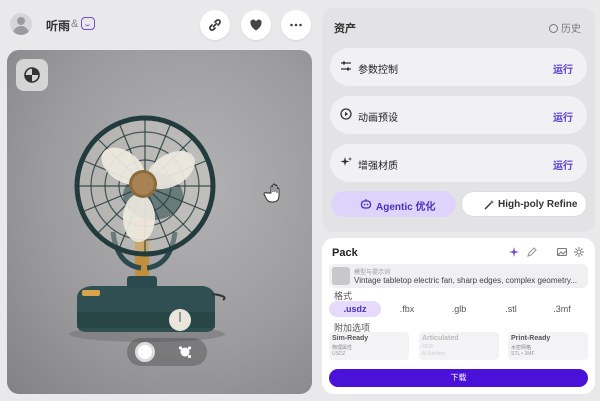  What do you see at coordinates (562, 252) in the screenshot?
I see `image-icon` at bounding box center [562, 252].